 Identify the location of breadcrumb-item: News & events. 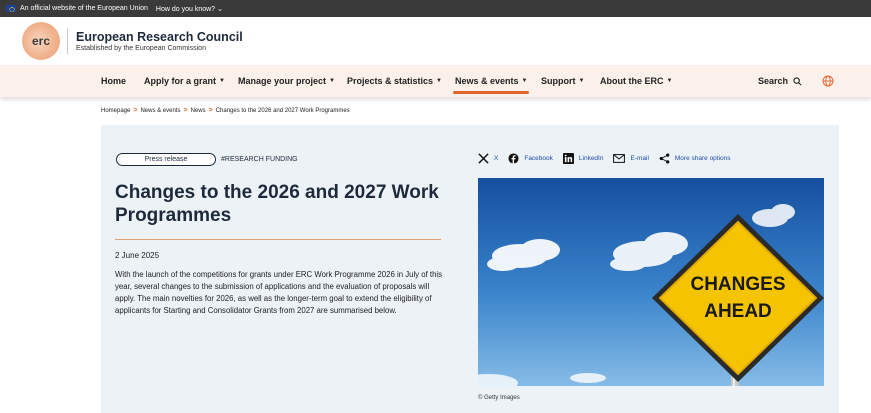
(160, 111).